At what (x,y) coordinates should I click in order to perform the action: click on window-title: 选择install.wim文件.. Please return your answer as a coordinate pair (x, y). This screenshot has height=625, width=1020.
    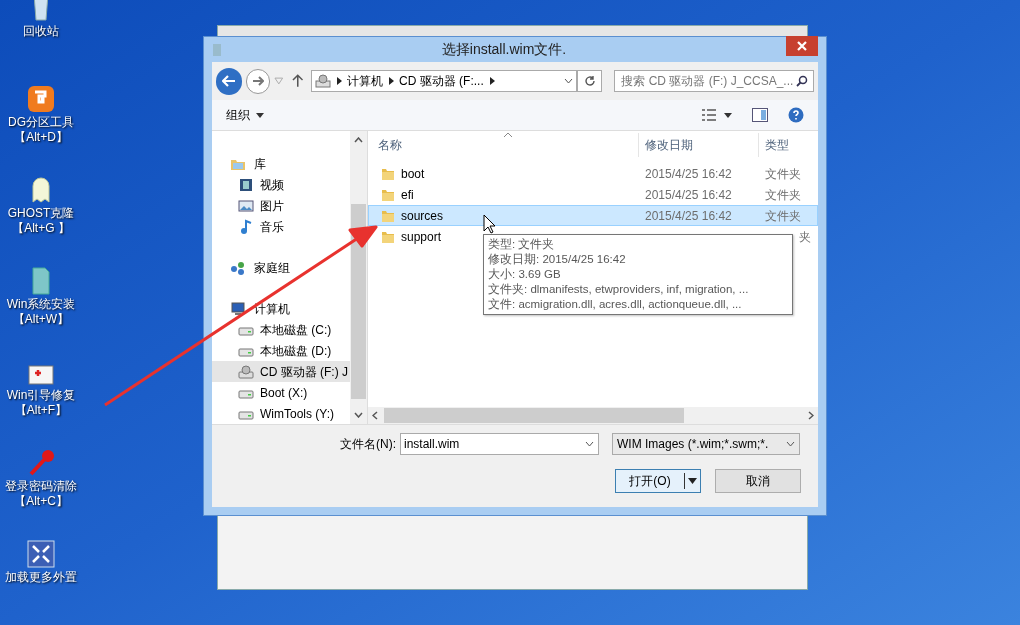
    Looking at the image, I should click on (504, 49).